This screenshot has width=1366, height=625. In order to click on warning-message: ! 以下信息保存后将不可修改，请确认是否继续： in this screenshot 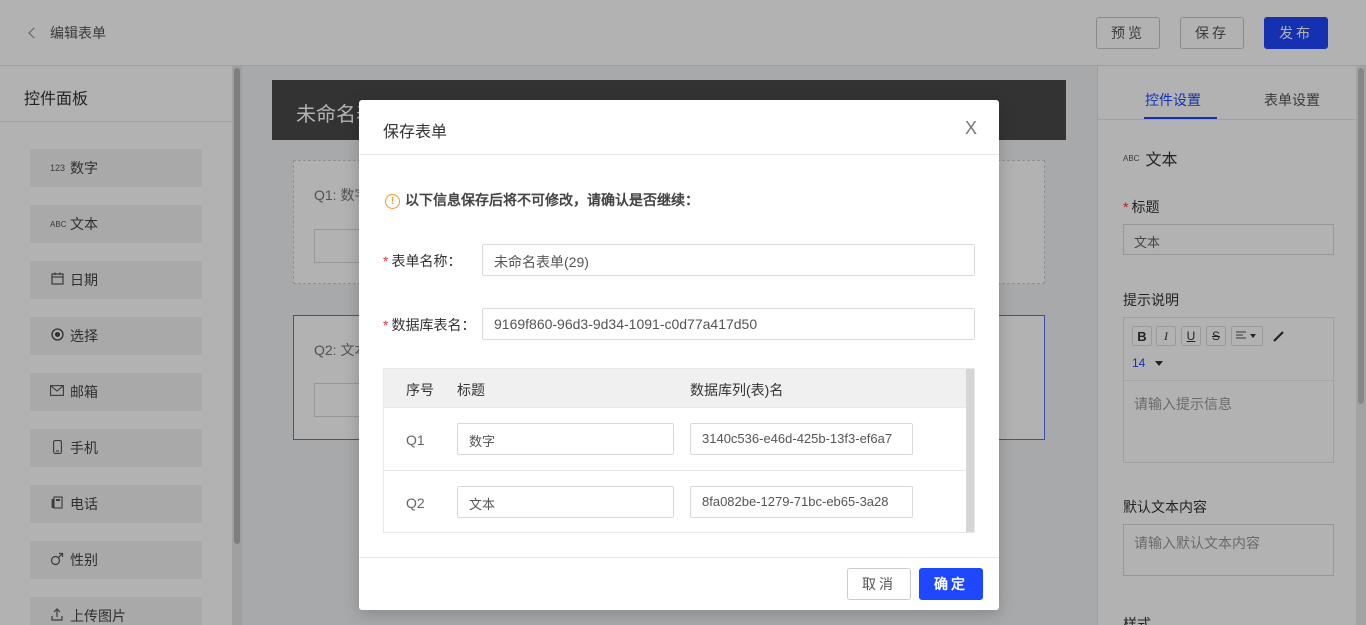, I will do `click(542, 200)`.